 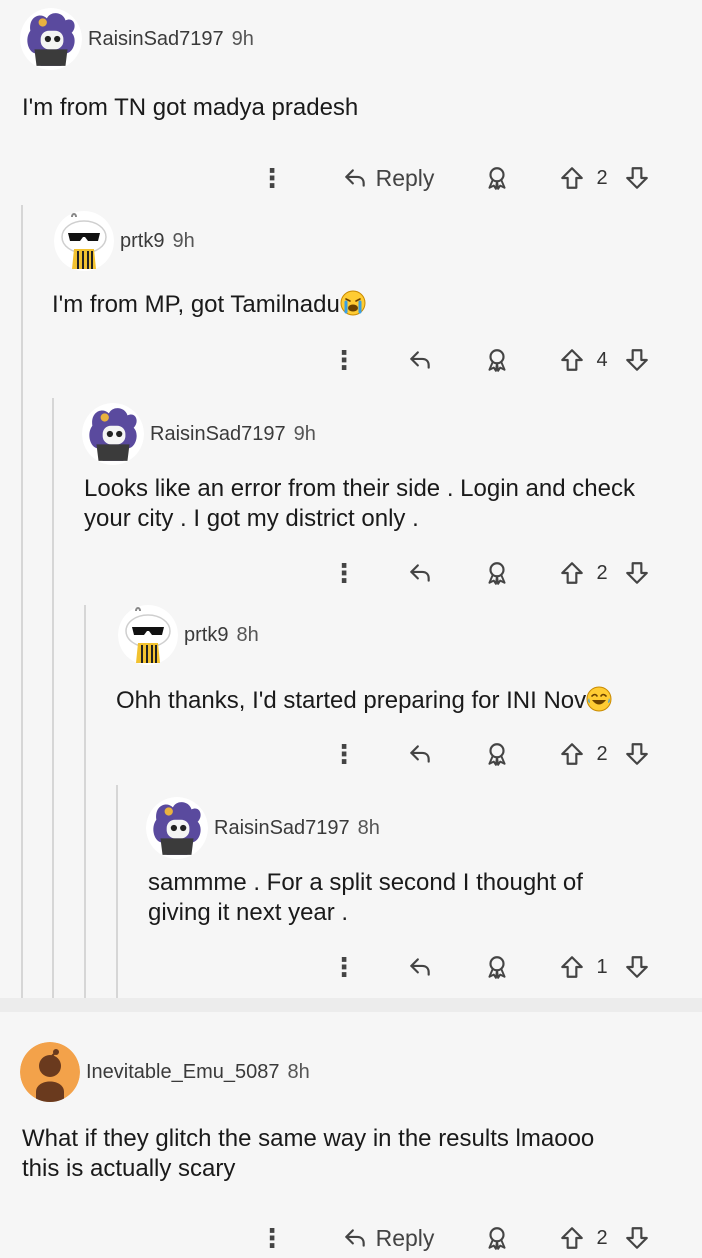 I want to click on comment-body: I'm from TN got madya pradesh, so click(x=190, y=107).